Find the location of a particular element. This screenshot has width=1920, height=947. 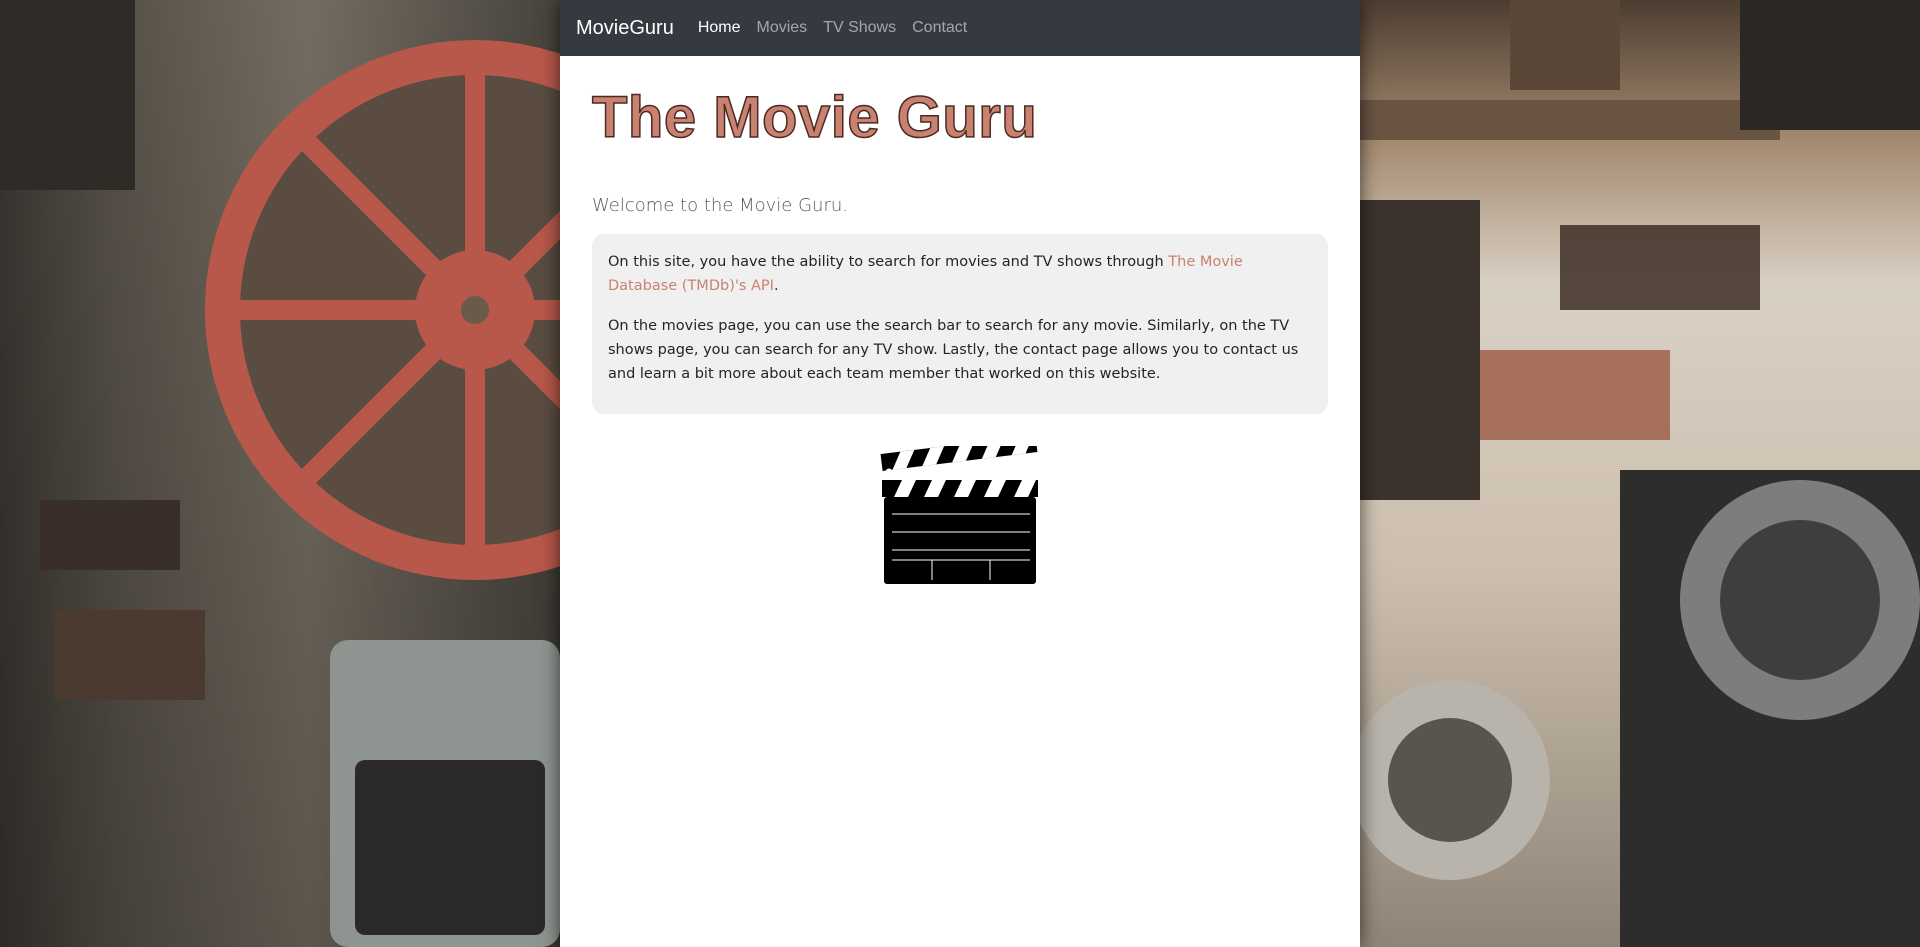

brand-link: MovieGuru is located at coordinates (625, 28).